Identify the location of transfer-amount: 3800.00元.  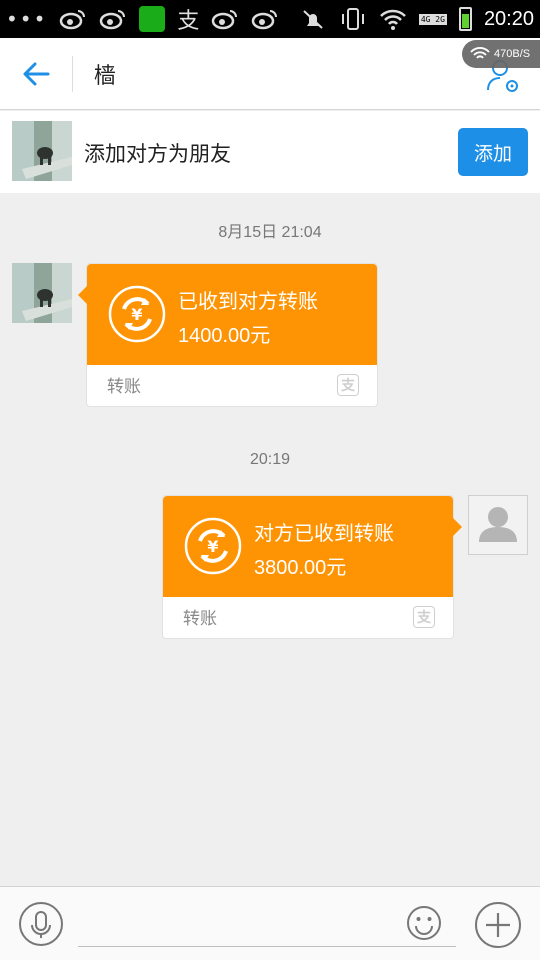
(300, 568).